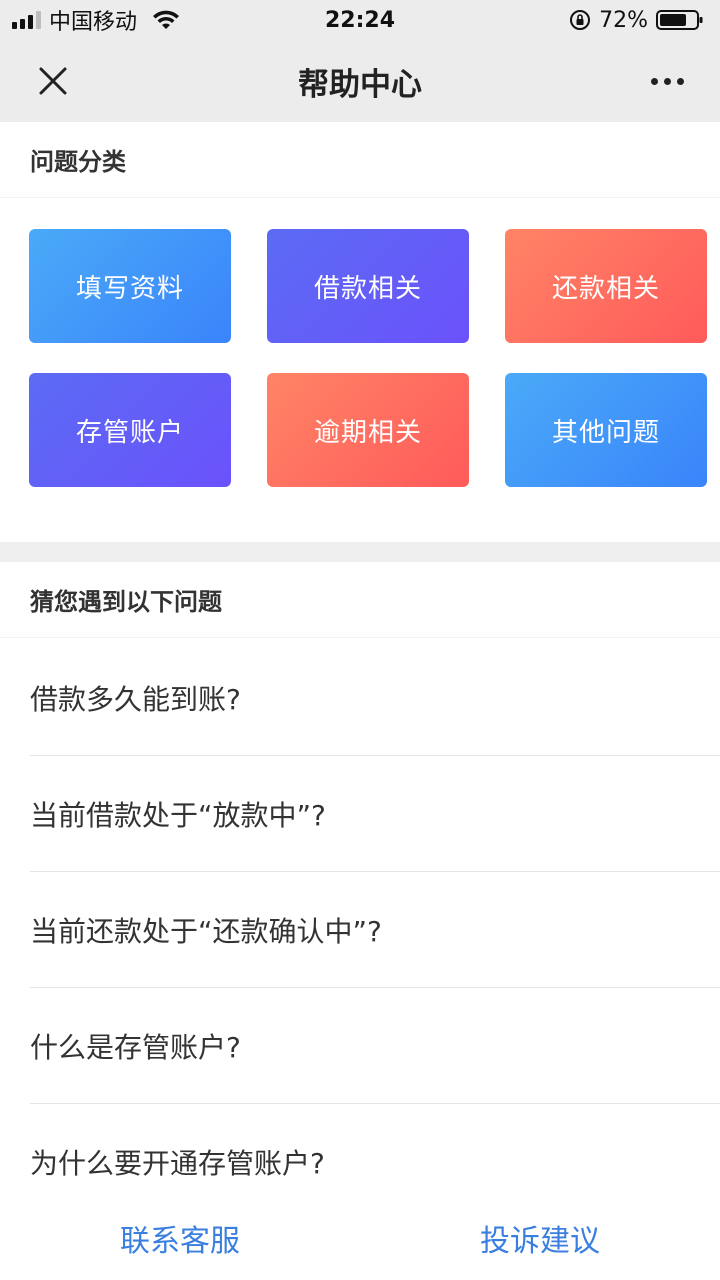  What do you see at coordinates (679, 20) in the screenshot?
I see `battery-icon` at bounding box center [679, 20].